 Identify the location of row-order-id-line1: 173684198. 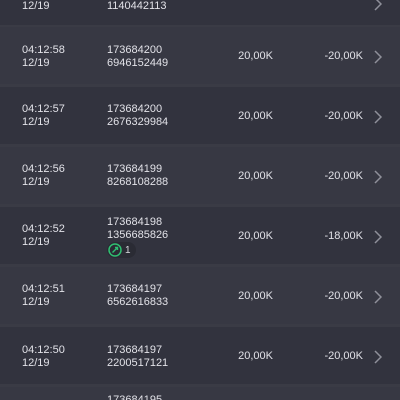
(135, 222).